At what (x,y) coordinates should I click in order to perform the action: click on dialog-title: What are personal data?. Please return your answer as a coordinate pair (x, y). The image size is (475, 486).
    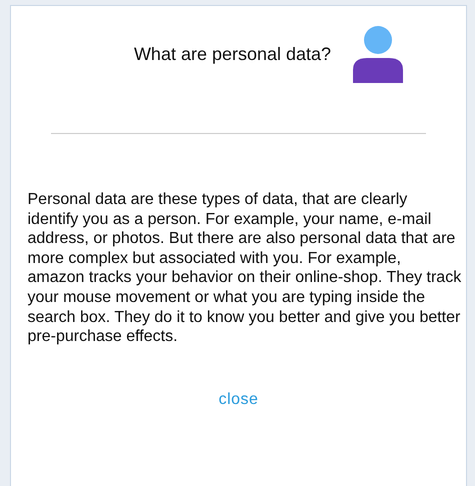
    Looking at the image, I should click on (233, 54).